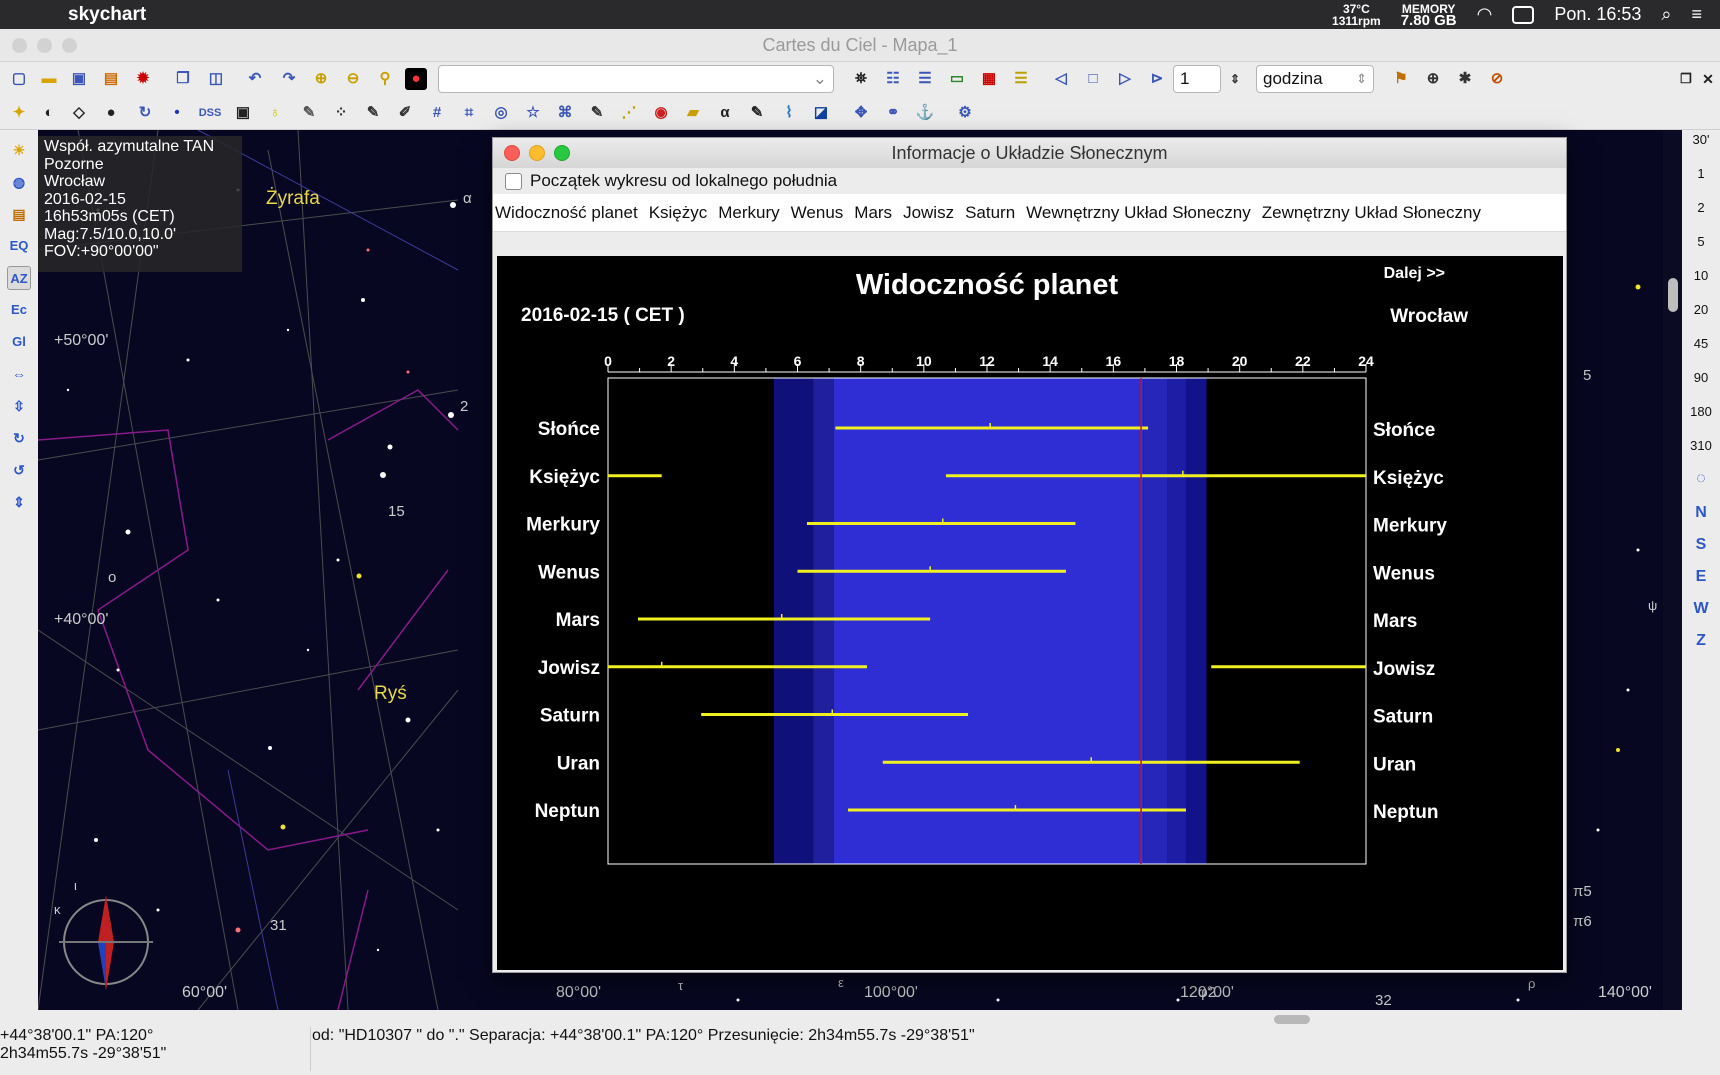 This screenshot has height=1075, width=1720. Describe the element at coordinates (145, 113) in the screenshot. I see `milky-way-icon: ↻` at that location.